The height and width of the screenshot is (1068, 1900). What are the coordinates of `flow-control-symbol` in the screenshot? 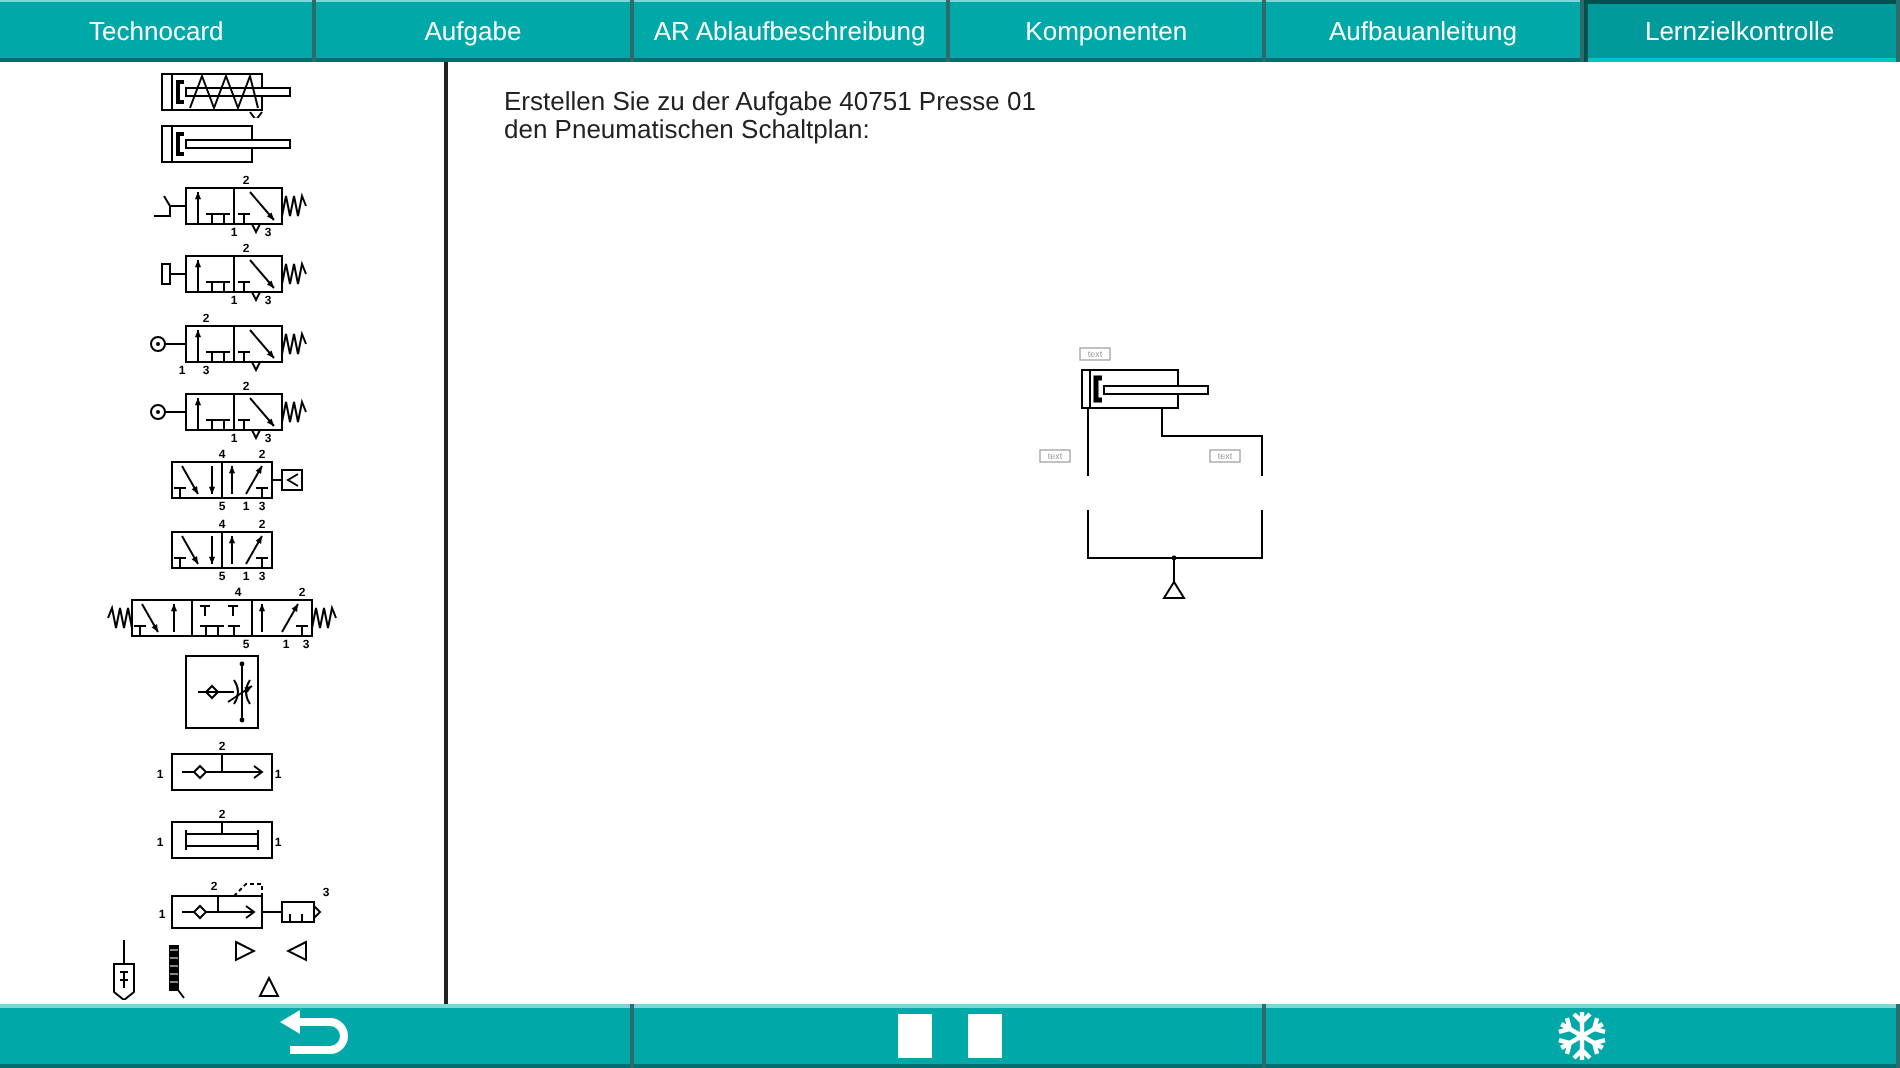 It's located at (222, 692).